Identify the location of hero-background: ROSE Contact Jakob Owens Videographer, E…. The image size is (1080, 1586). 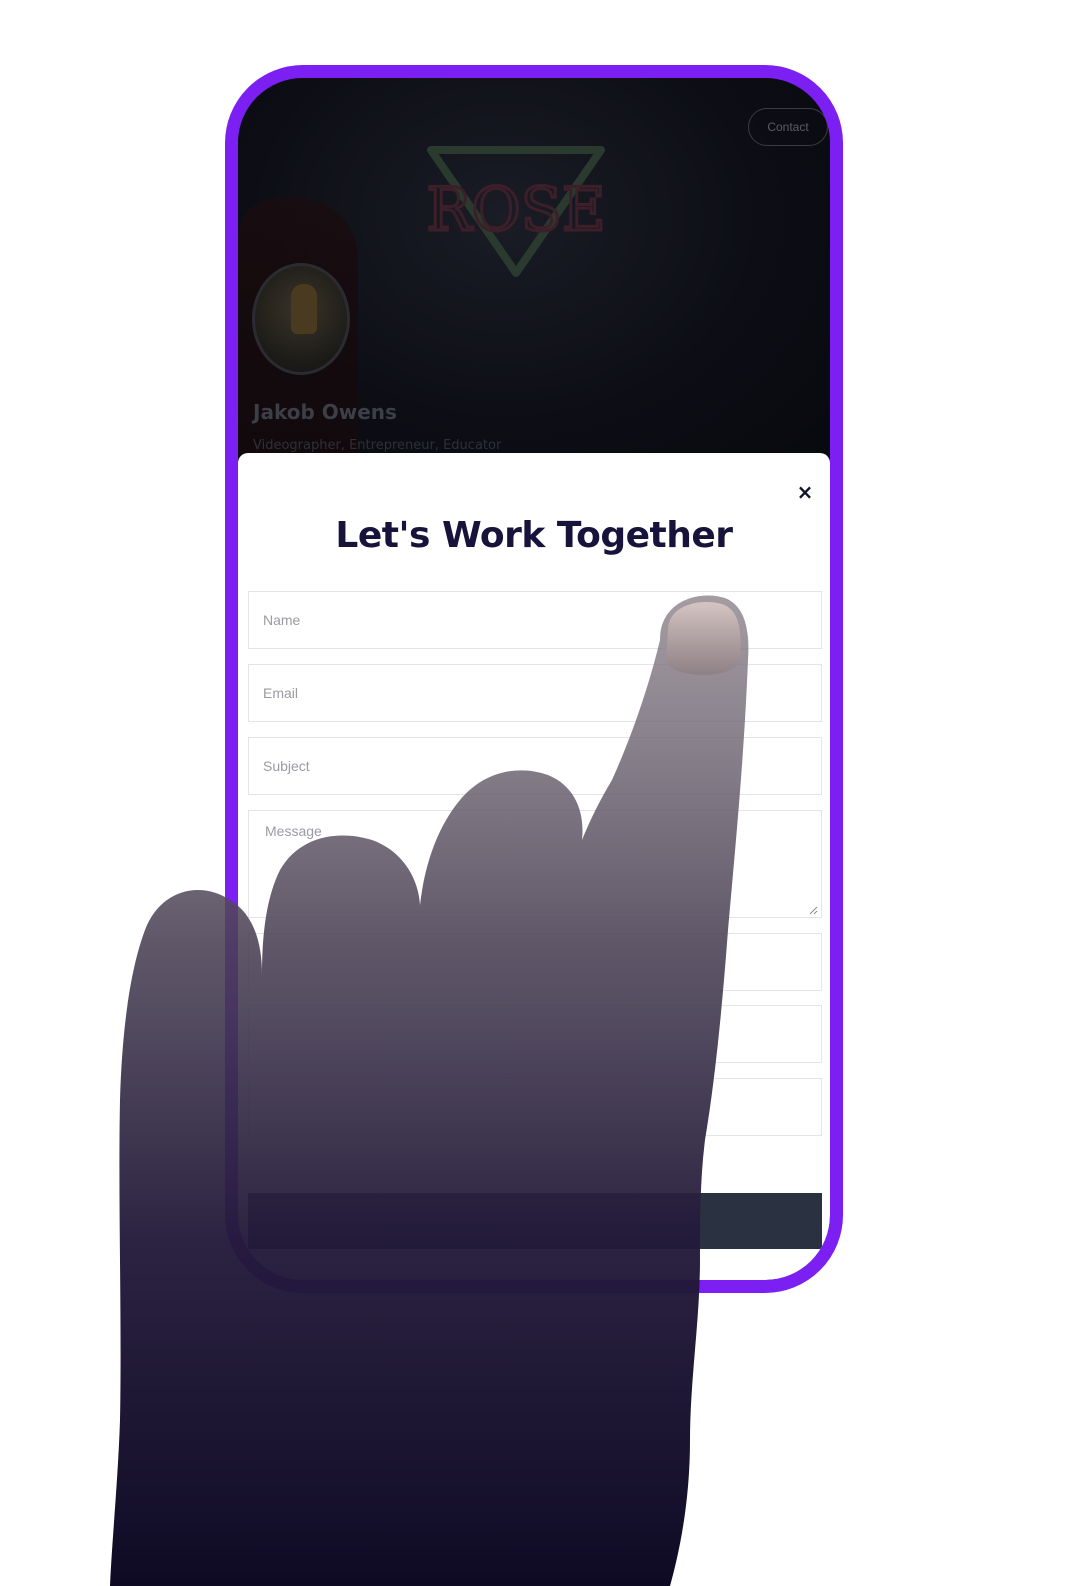
(534, 278).